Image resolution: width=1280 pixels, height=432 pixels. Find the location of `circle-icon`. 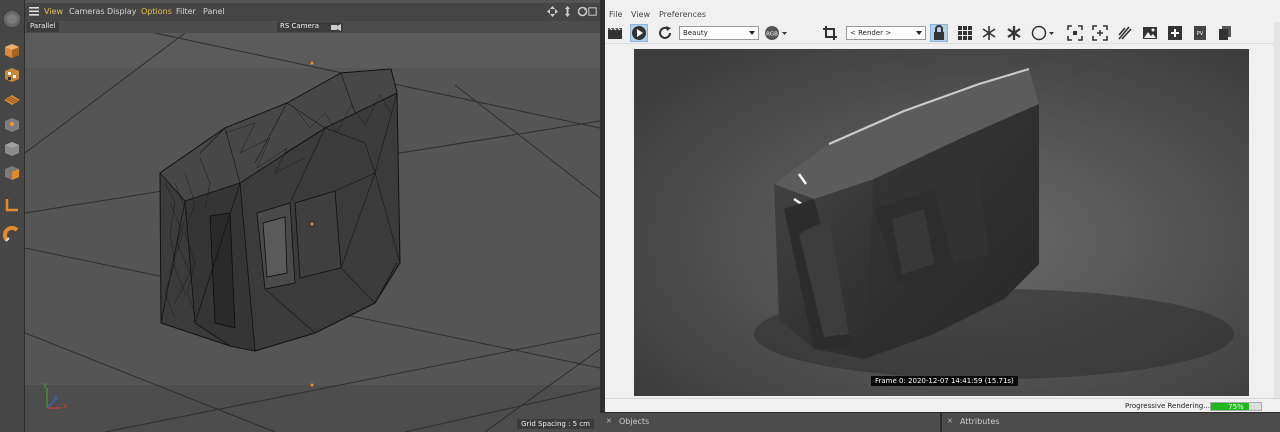

circle-icon is located at coordinates (1045, 33).